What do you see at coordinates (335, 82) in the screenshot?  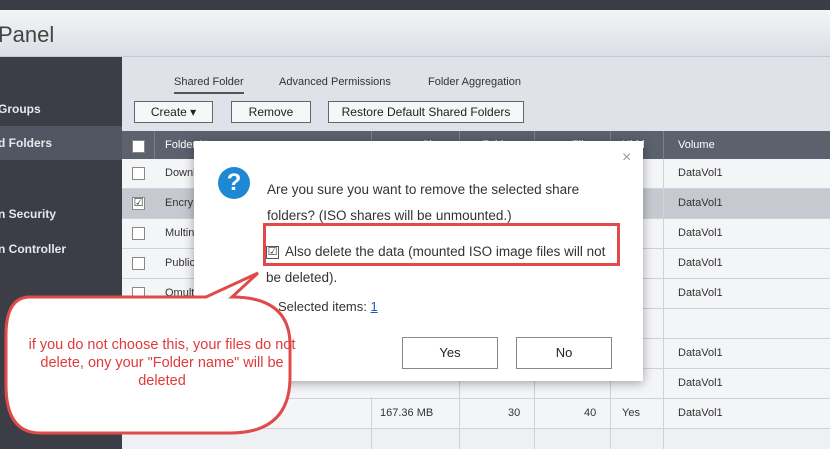 I see `tab-advanced-permissions: Advanced Permissions` at bounding box center [335, 82].